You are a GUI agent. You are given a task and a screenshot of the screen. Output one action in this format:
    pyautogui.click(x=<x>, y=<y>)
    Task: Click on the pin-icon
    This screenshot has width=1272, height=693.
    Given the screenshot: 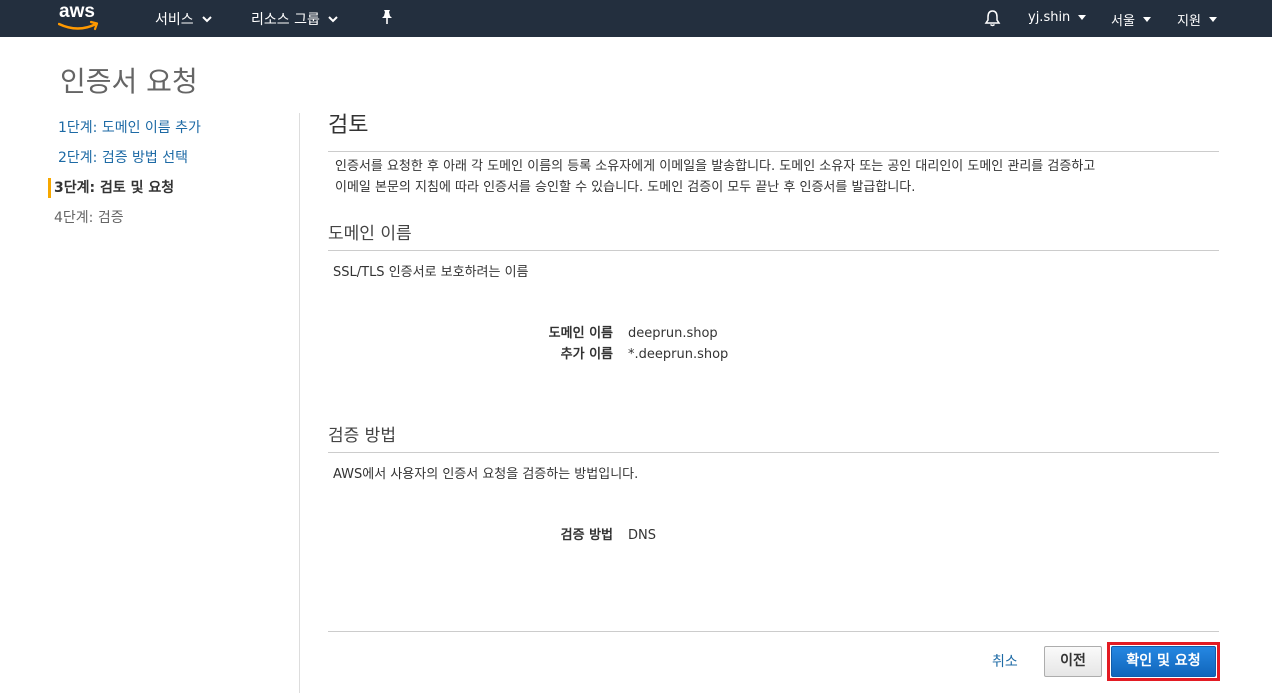 What is the action you would take?
    pyautogui.click(x=387, y=17)
    